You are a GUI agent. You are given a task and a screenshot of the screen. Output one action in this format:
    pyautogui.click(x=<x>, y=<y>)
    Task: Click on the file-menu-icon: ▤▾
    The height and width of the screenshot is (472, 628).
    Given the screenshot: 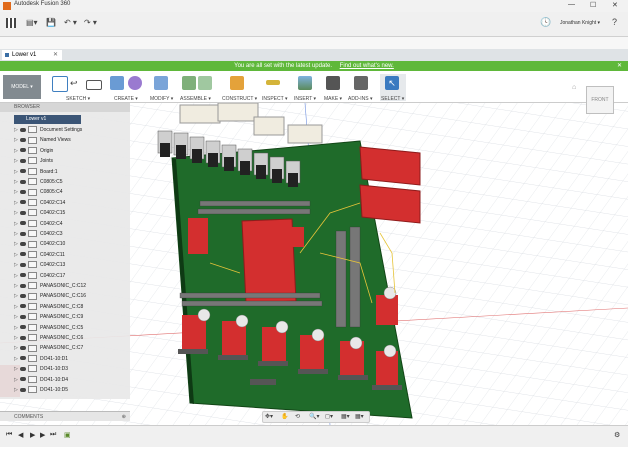 What is the action you would take?
    pyautogui.click(x=32, y=22)
    